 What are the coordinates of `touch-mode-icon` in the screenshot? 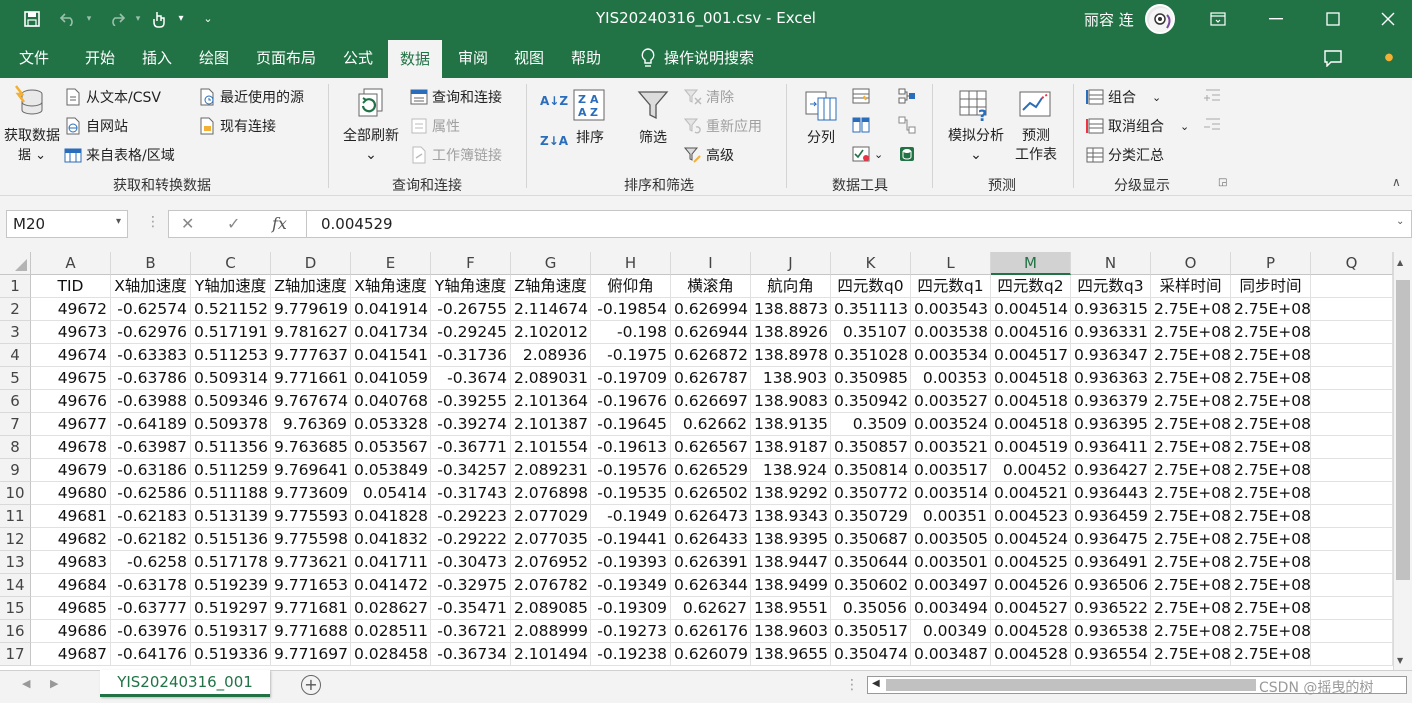 It's located at (159, 18).